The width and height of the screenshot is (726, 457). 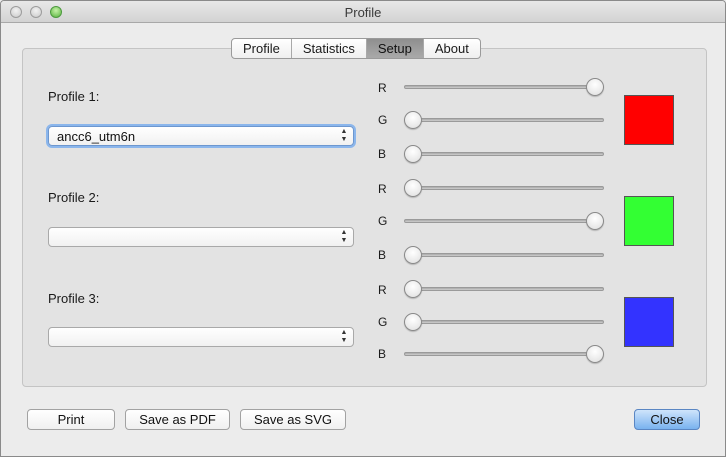 I want to click on profile-3-blue-slider, so click(x=504, y=354).